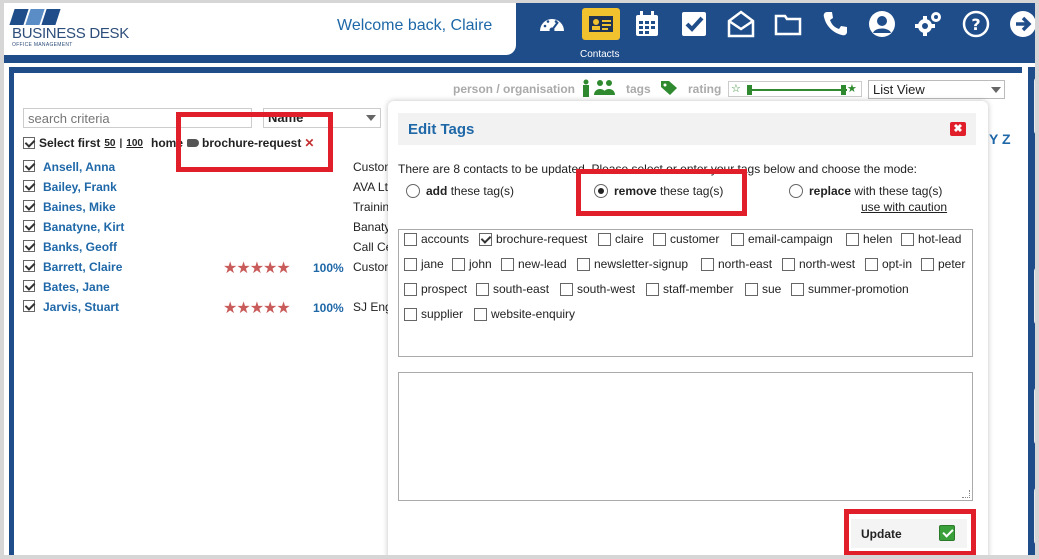 The width and height of the screenshot is (1039, 559). I want to click on rating-filter: rating, so click(704, 89).